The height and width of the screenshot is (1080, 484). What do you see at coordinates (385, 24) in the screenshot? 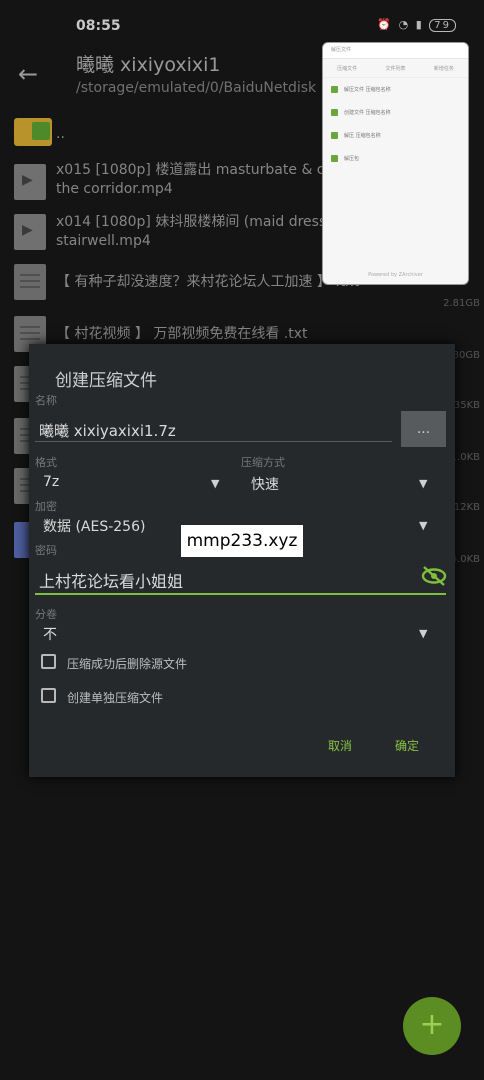
I see `alarm-icon: ⏰` at bounding box center [385, 24].